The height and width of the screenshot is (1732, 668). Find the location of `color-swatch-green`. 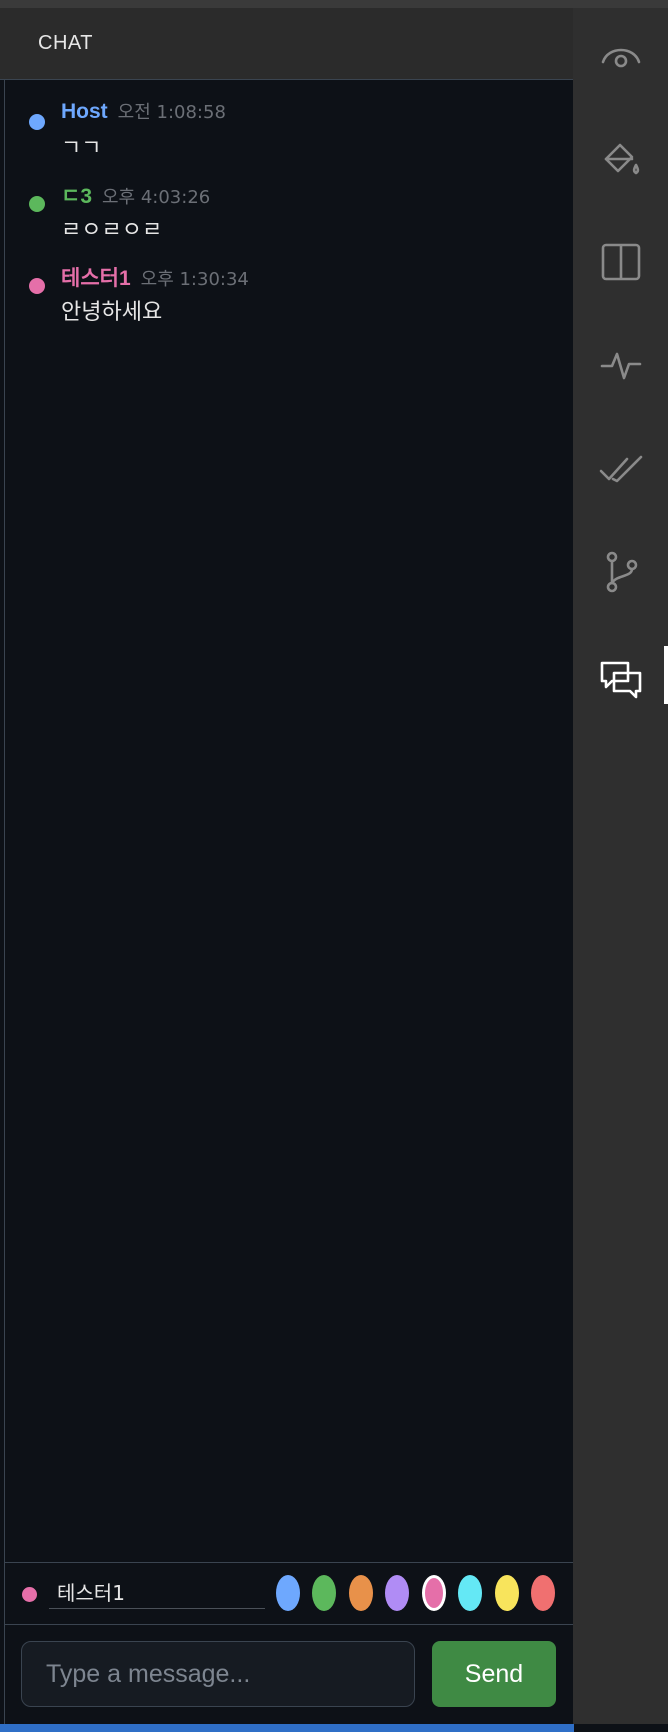

color-swatch-green is located at coordinates (324, 1593).